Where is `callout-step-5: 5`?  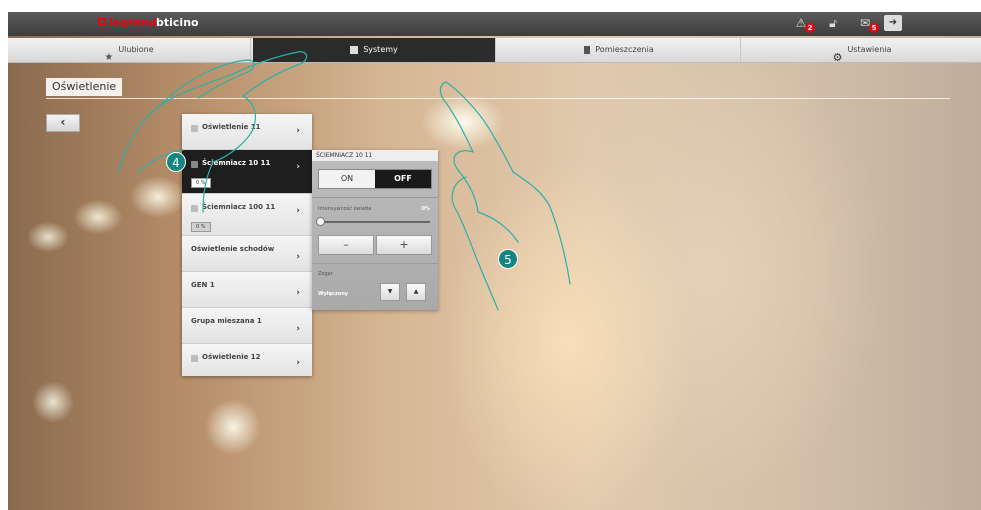 callout-step-5: 5 is located at coordinates (508, 259).